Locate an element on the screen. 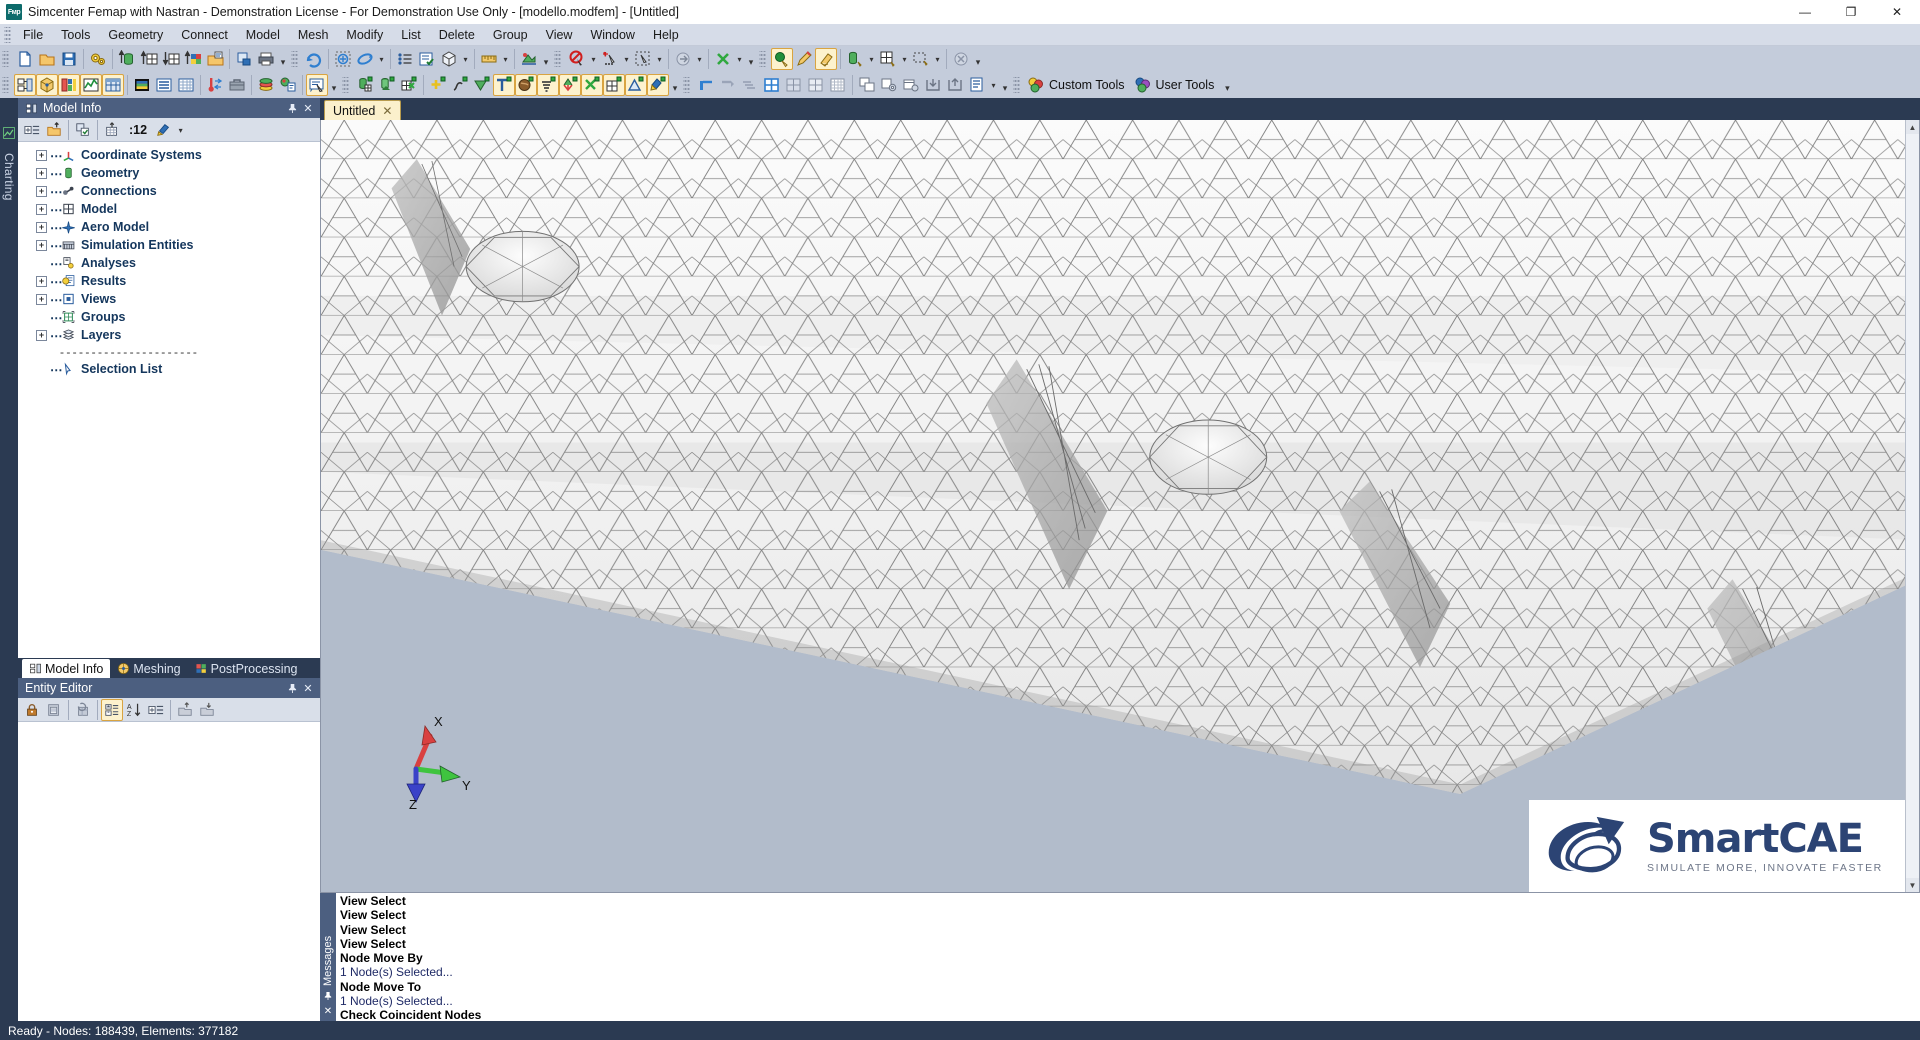 The height and width of the screenshot is (1040, 1920). tab-postprocessing: PostProcessing is located at coordinates (246, 668).